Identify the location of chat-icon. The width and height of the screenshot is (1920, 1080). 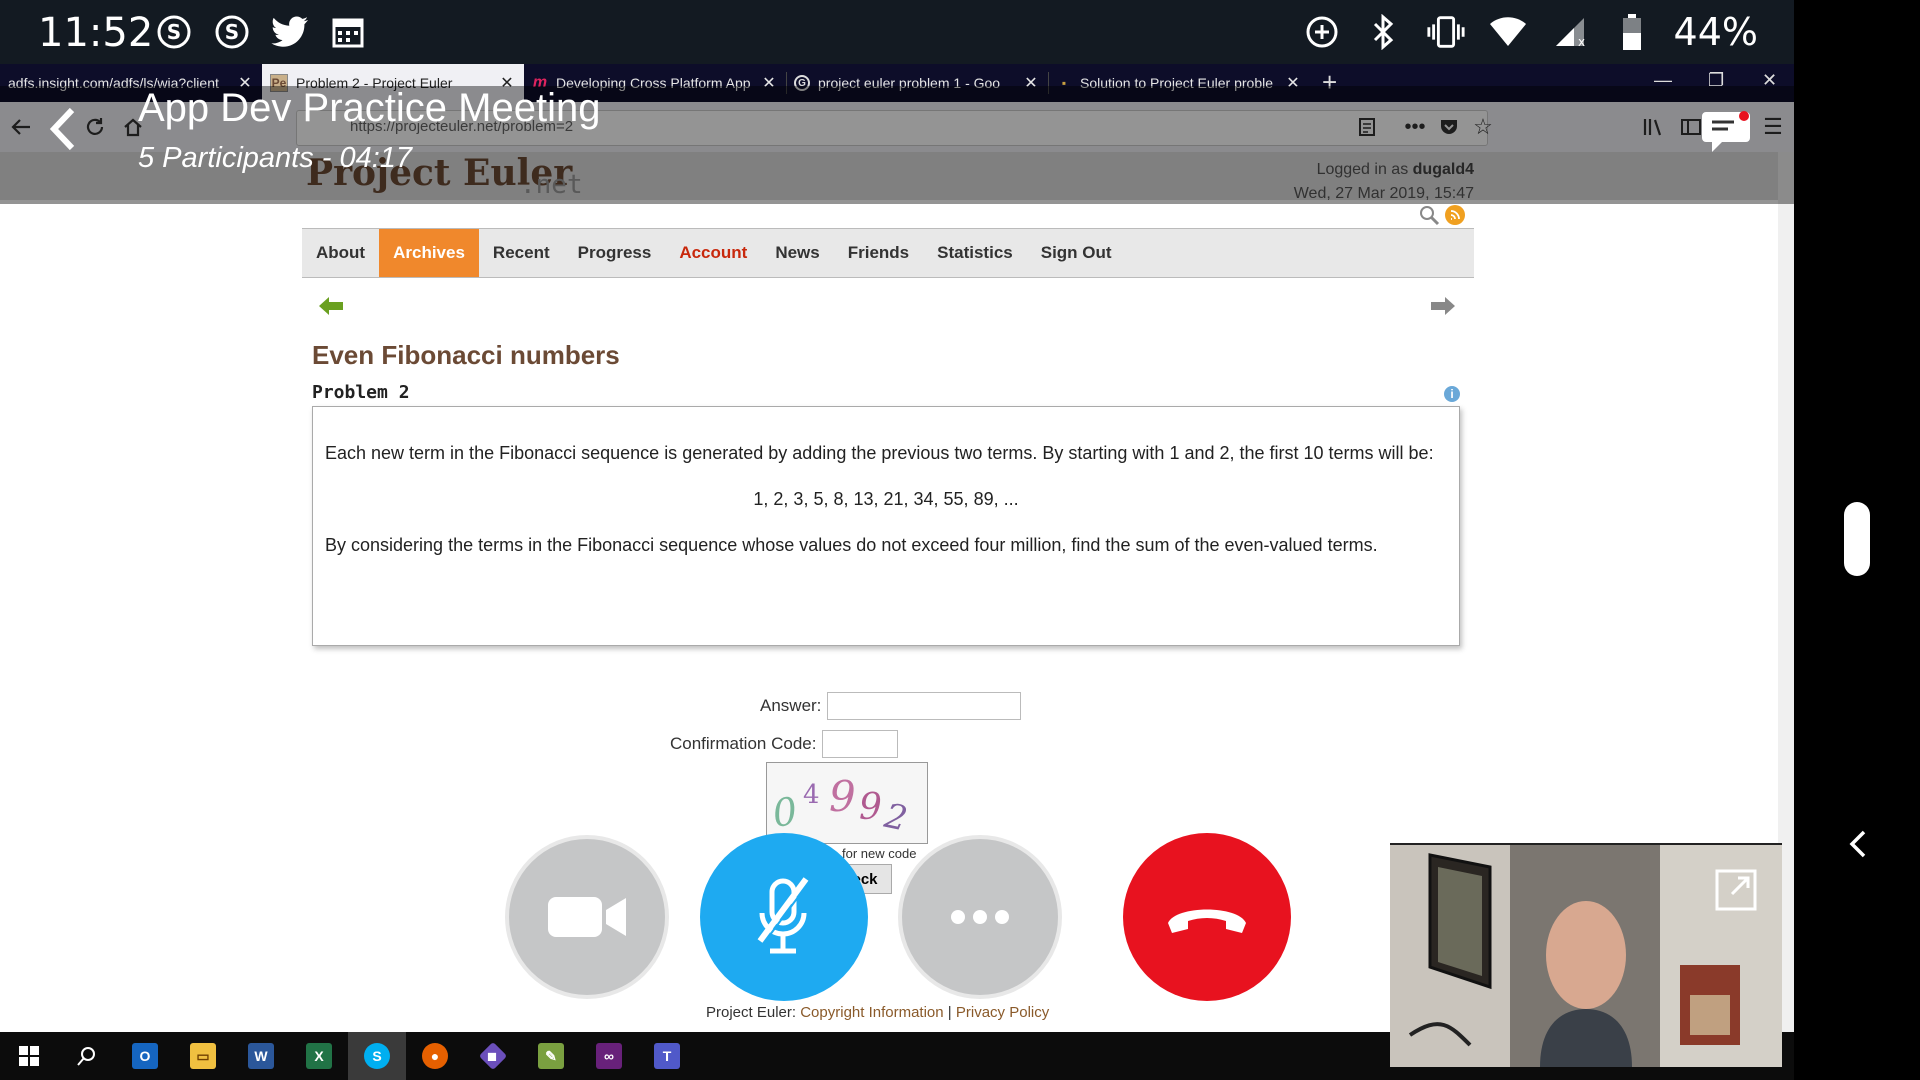
(1726, 134).